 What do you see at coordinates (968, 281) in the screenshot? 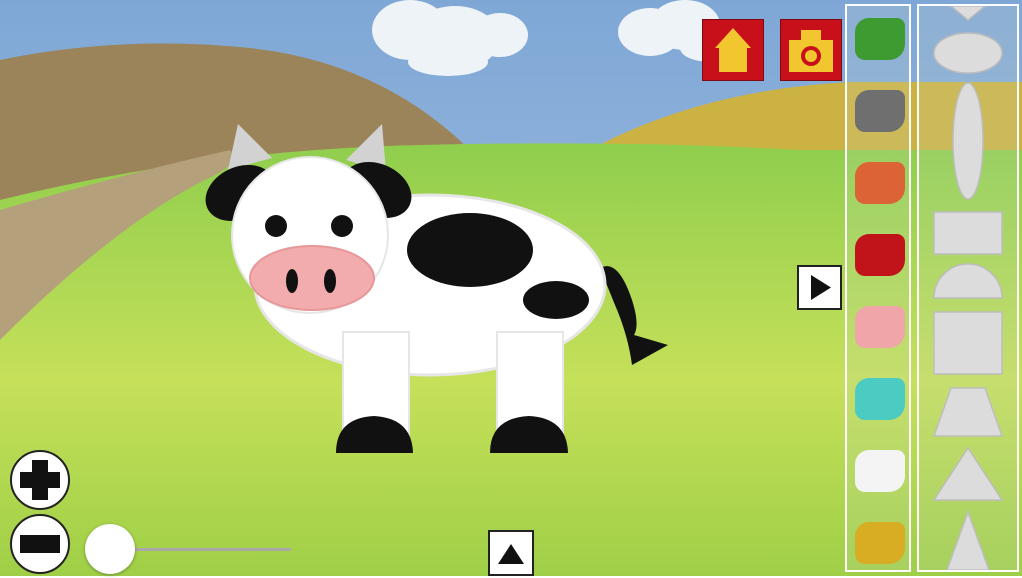
I see `shape-semicircle` at bounding box center [968, 281].